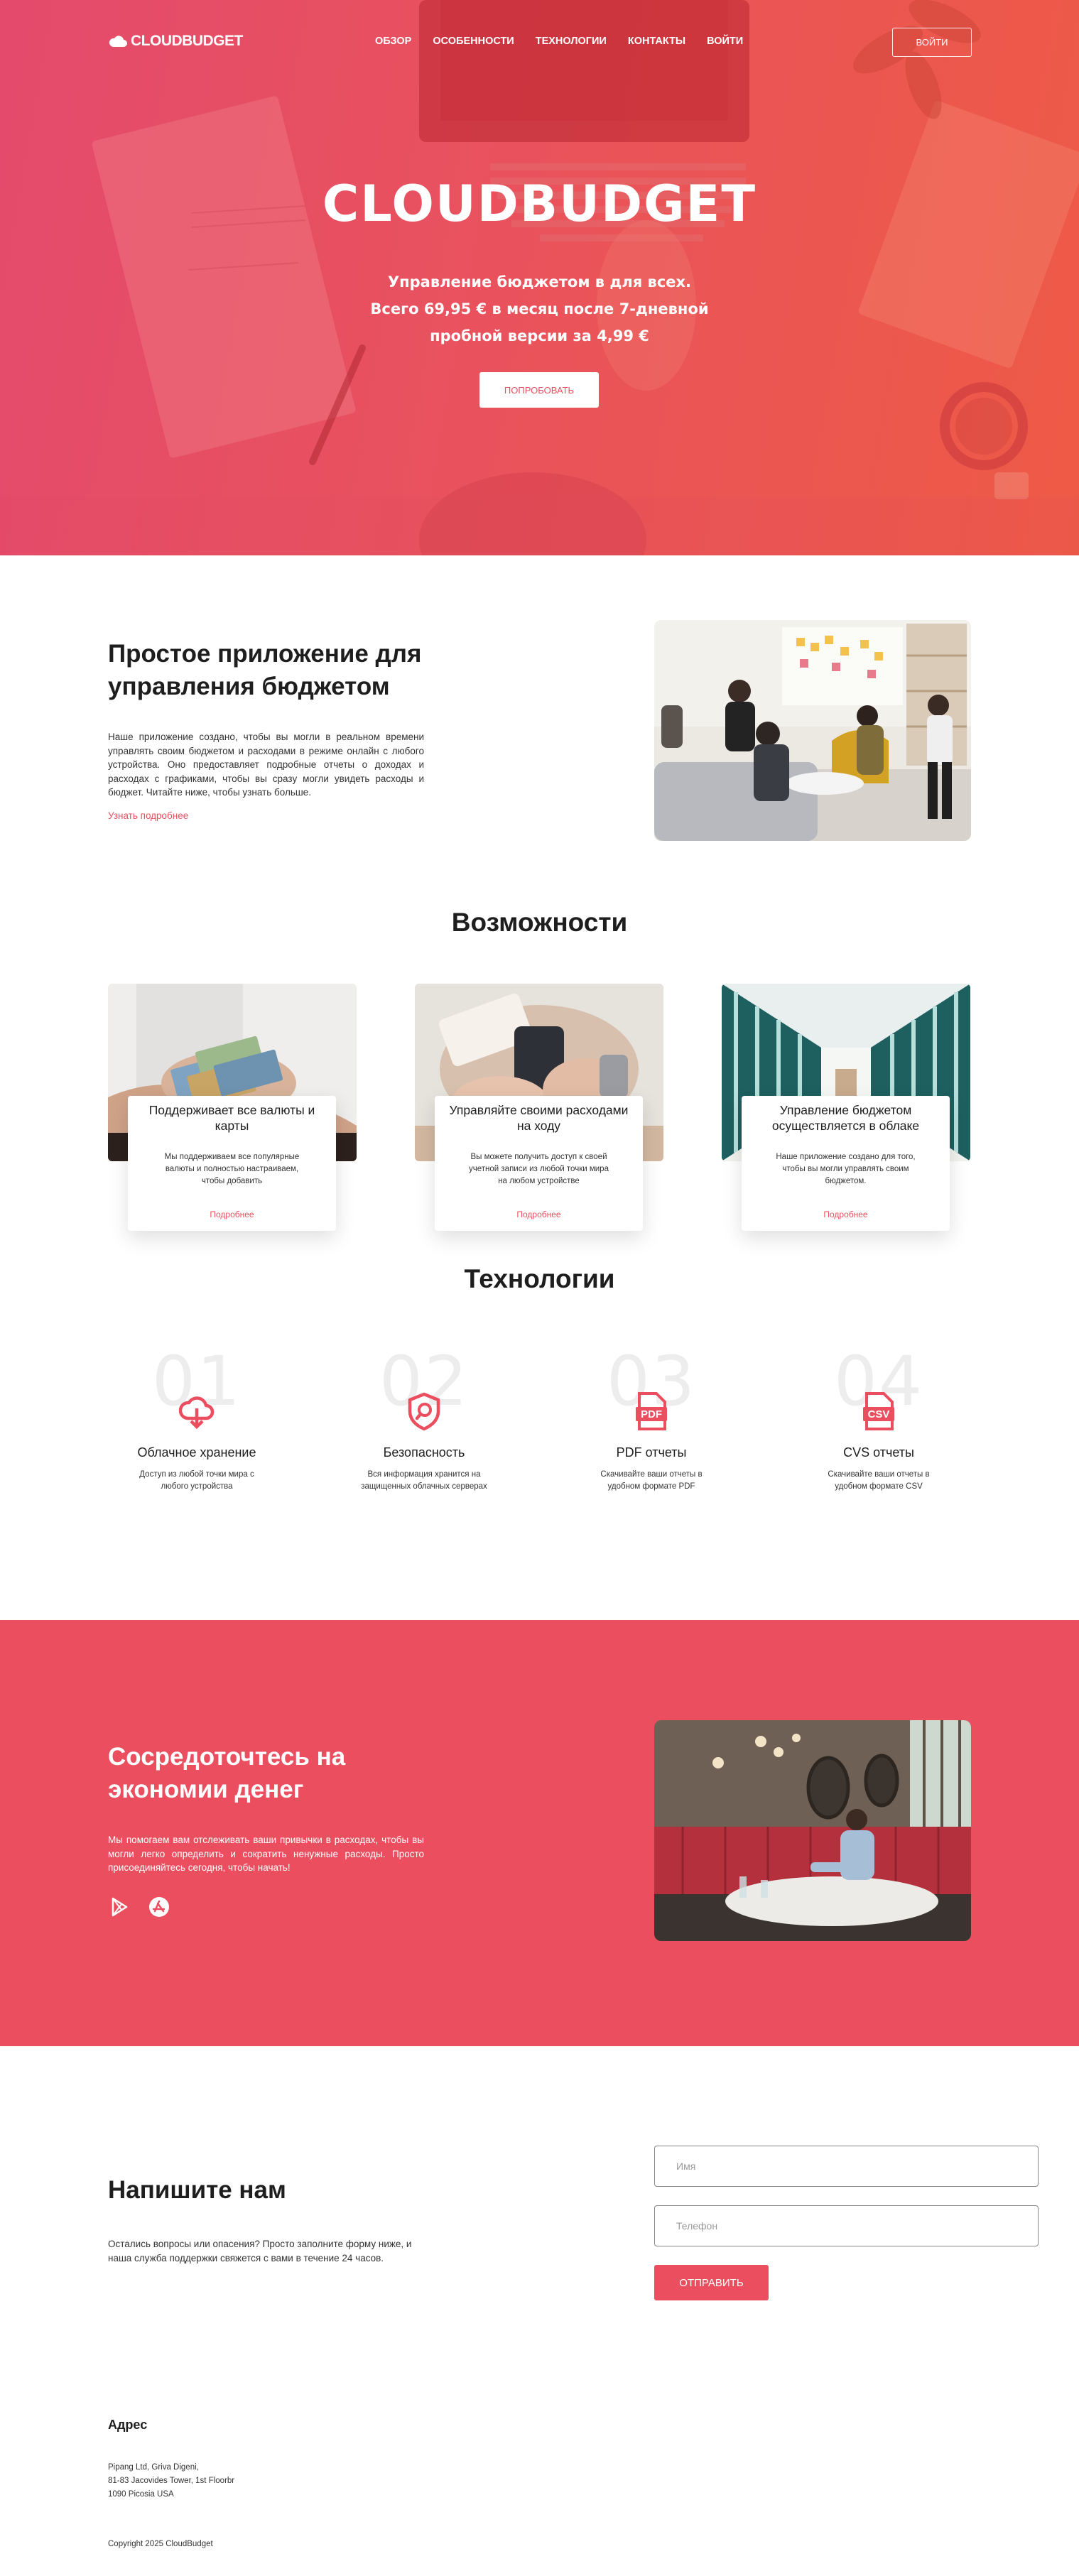 This screenshot has width=1079, height=2576. I want to click on shield-search-icon, so click(424, 1412).